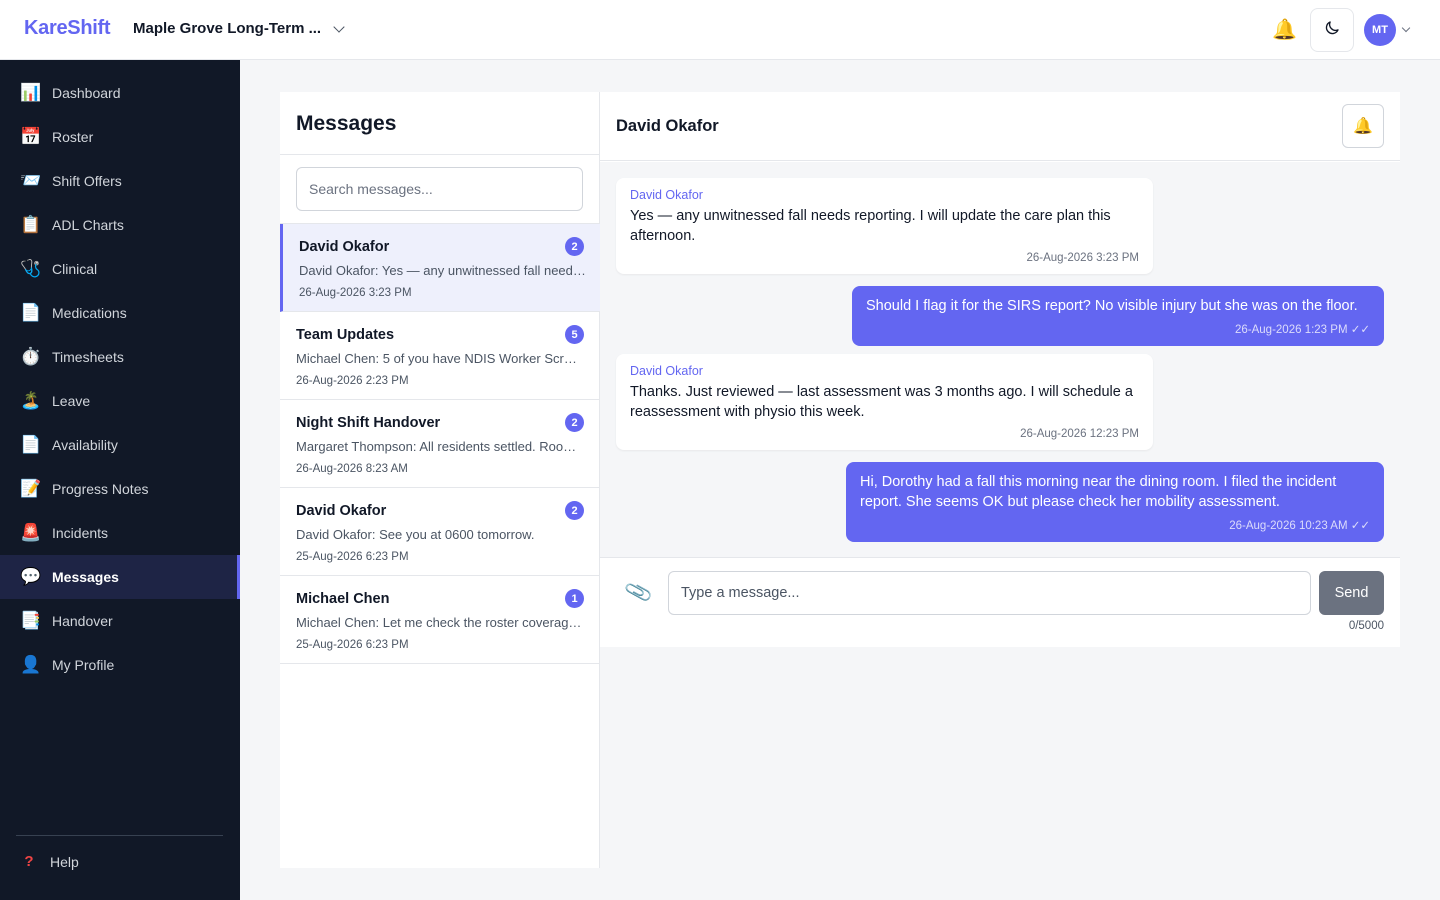 This screenshot has height=900, width=1440. What do you see at coordinates (119, 835) in the screenshot?
I see `sidebar-divider` at bounding box center [119, 835].